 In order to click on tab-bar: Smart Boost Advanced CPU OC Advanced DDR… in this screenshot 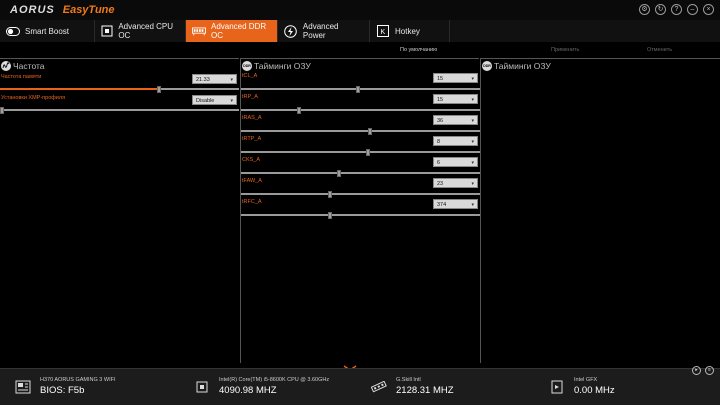, I will do `click(360, 31)`.